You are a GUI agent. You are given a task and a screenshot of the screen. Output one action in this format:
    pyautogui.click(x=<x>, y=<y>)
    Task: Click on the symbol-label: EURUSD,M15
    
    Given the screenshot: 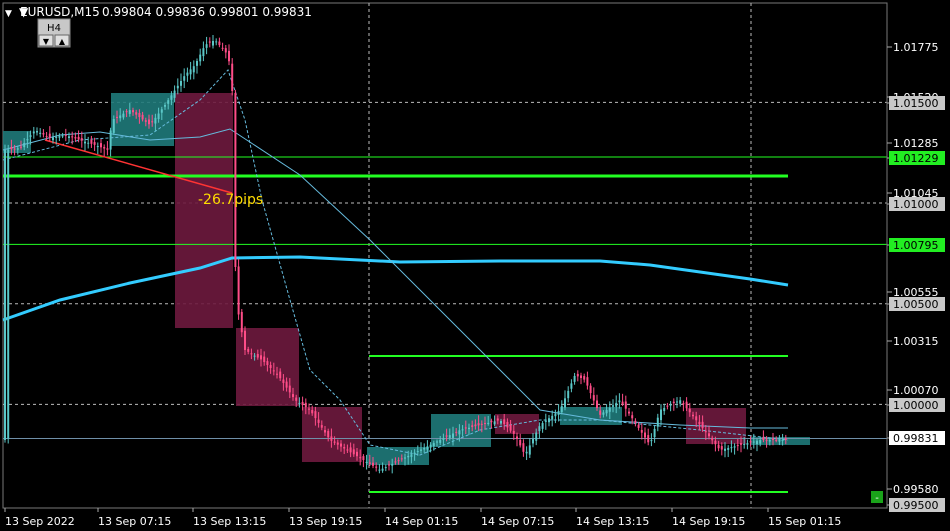 What is the action you would take?
    pyautogui.click(x=60, y=12)
    